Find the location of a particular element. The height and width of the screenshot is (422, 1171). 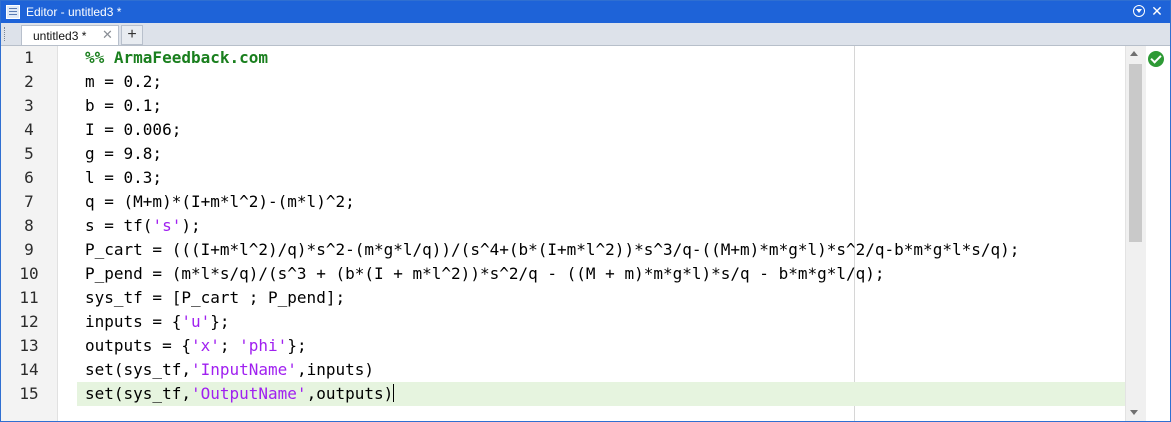

code-line: inputs = {'u'}; is located at coordinates (552, 322).